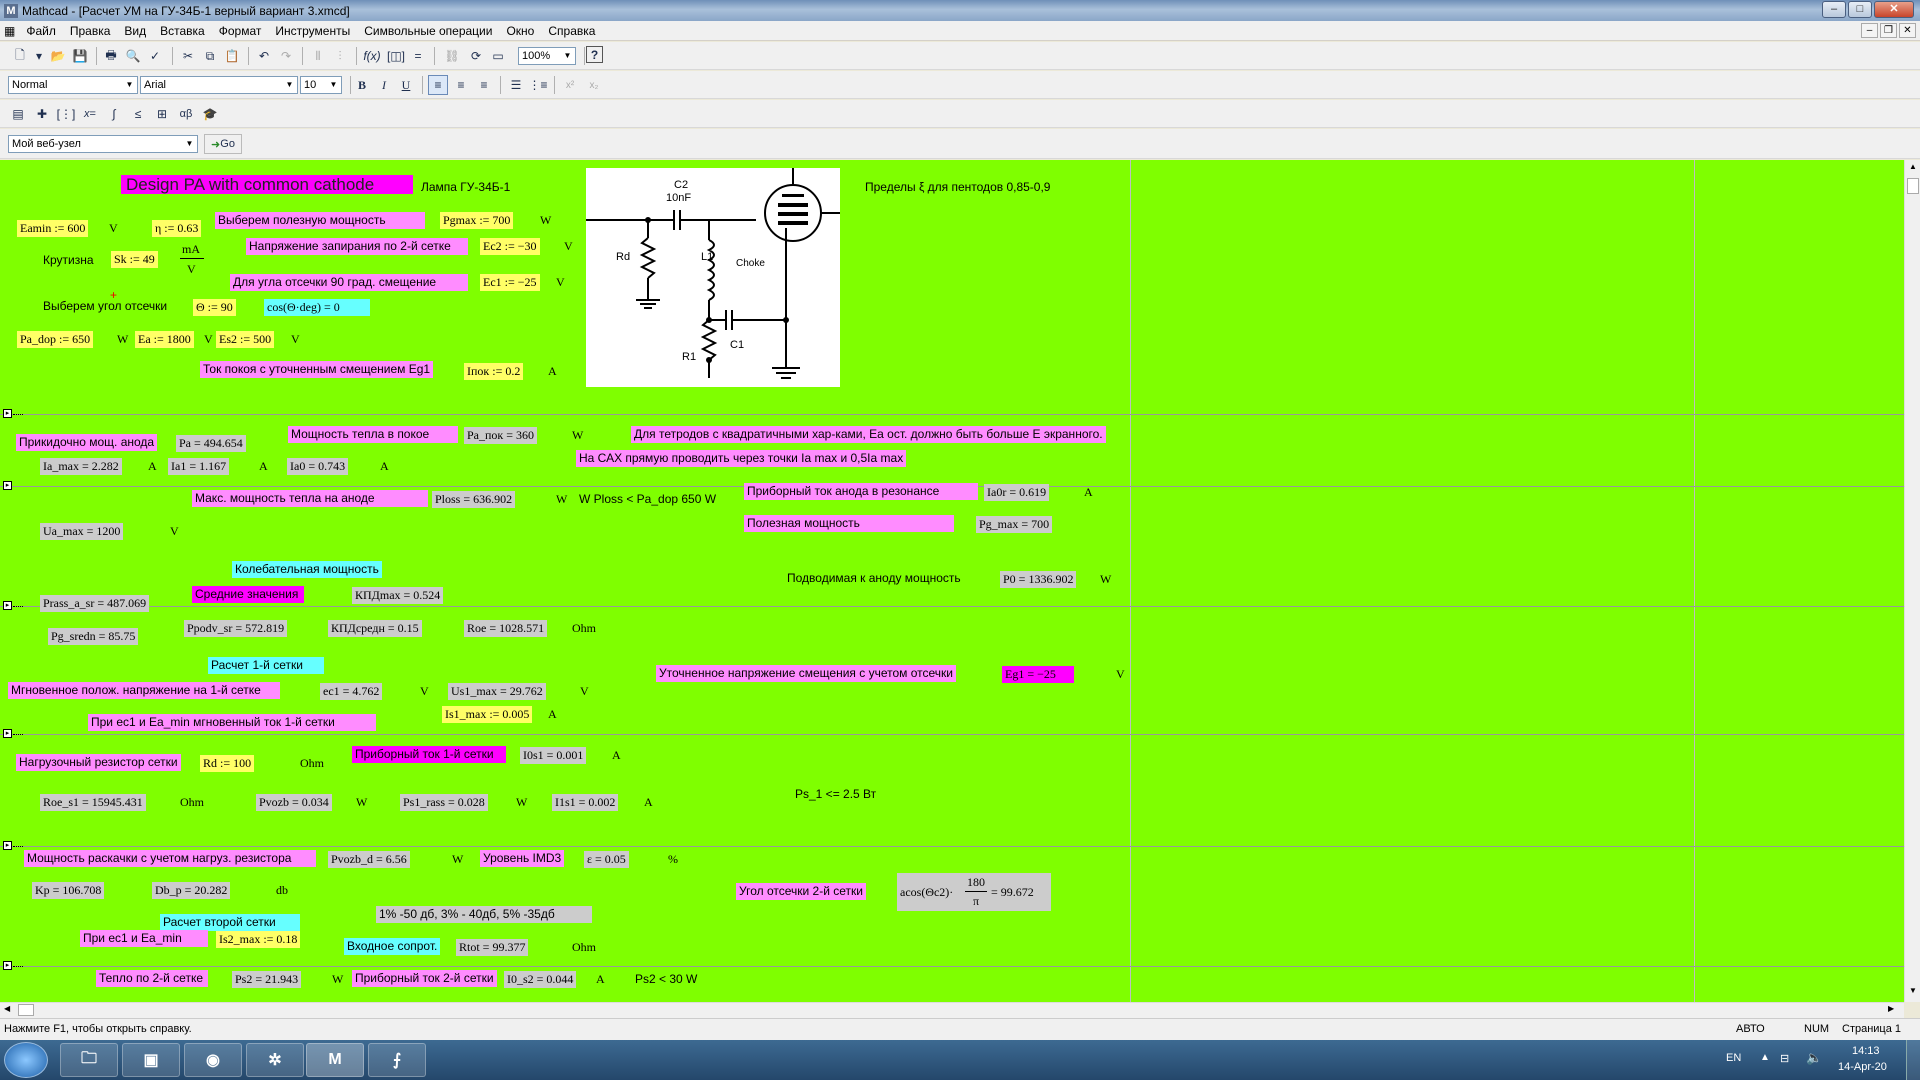  Describe the element at coordinates (1913, 992) in the screenshot. I see `scroll-down-icon: ▼` at that location.